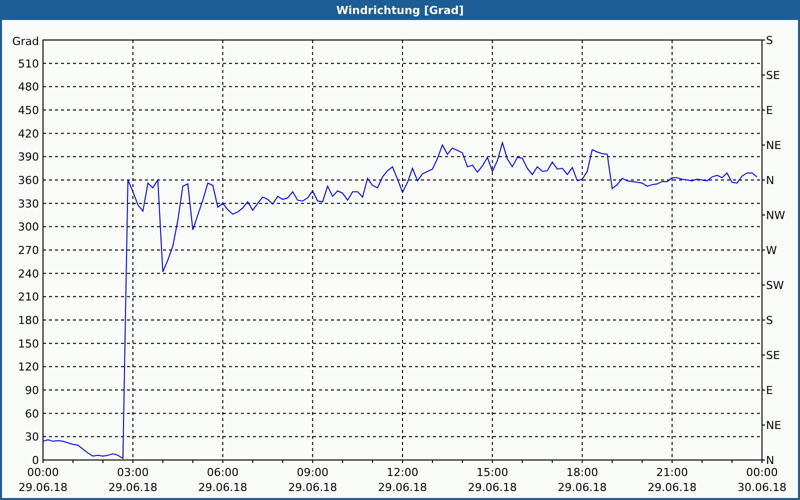 The width and height of the screenshot is (800, 500). I want to click on x-tick-date: 30.06.18, so click(762, 487).